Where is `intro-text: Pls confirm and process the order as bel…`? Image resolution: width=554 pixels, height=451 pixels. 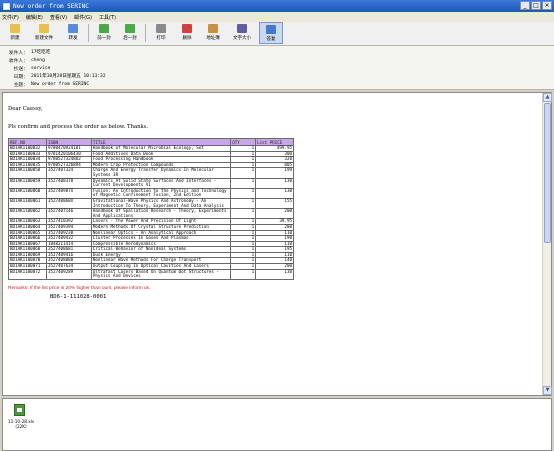 intro-text: Pls confirm and process the order as bel… is located at coordinates (78, 127).